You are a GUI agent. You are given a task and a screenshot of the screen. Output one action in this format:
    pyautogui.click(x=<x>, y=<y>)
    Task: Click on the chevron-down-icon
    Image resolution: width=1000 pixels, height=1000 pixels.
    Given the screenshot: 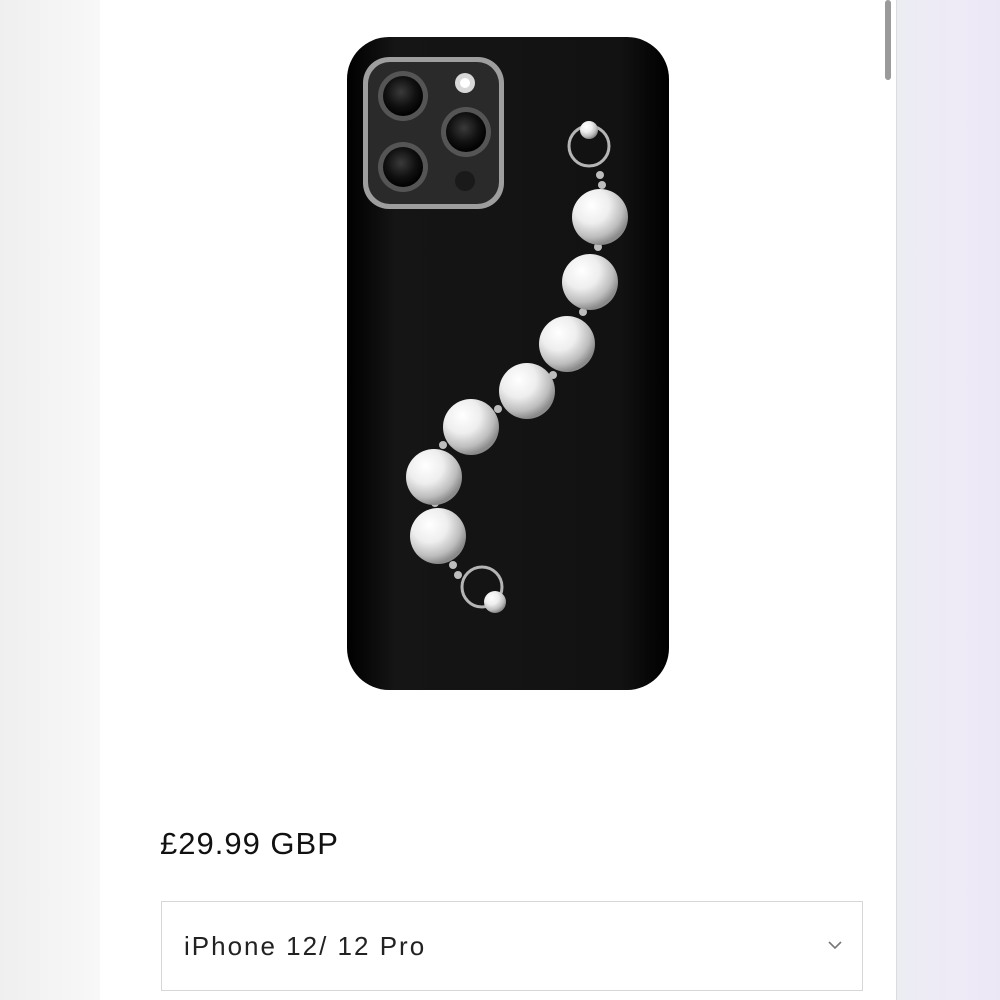 What is the action you would take?
    pyautogui.click(x=835, y=945)
    